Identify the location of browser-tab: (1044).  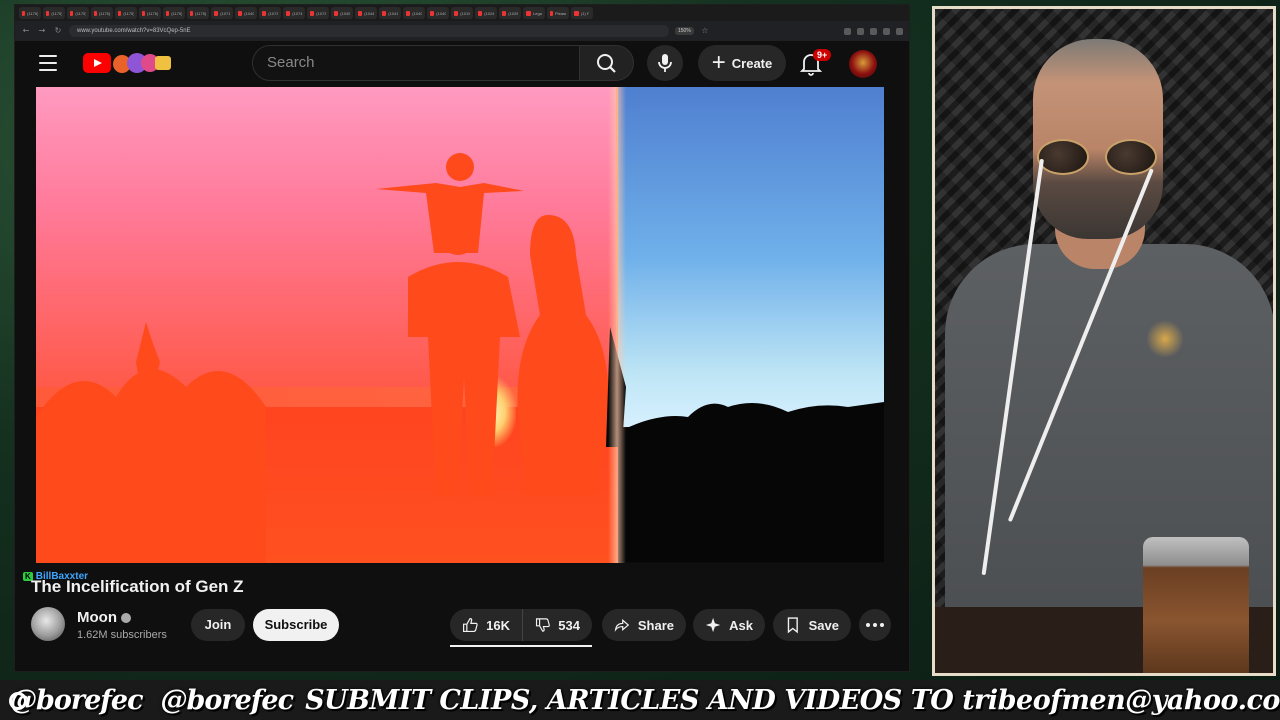
(366, 13).